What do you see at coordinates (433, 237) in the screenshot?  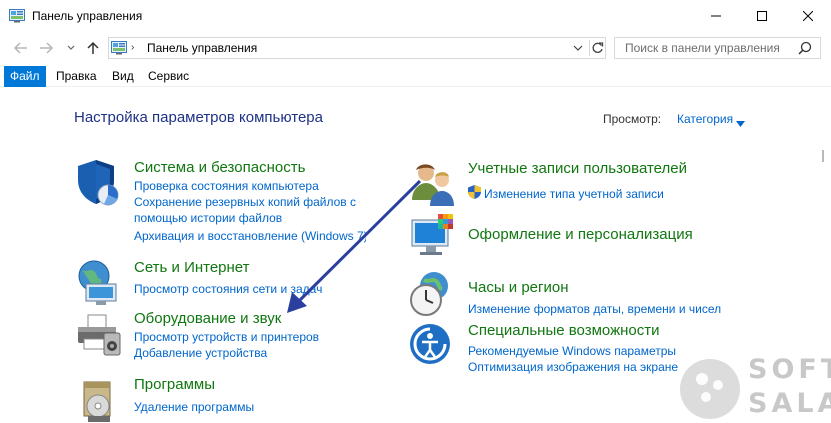 I see `monitor-icon` at bounding box center [433, 237].